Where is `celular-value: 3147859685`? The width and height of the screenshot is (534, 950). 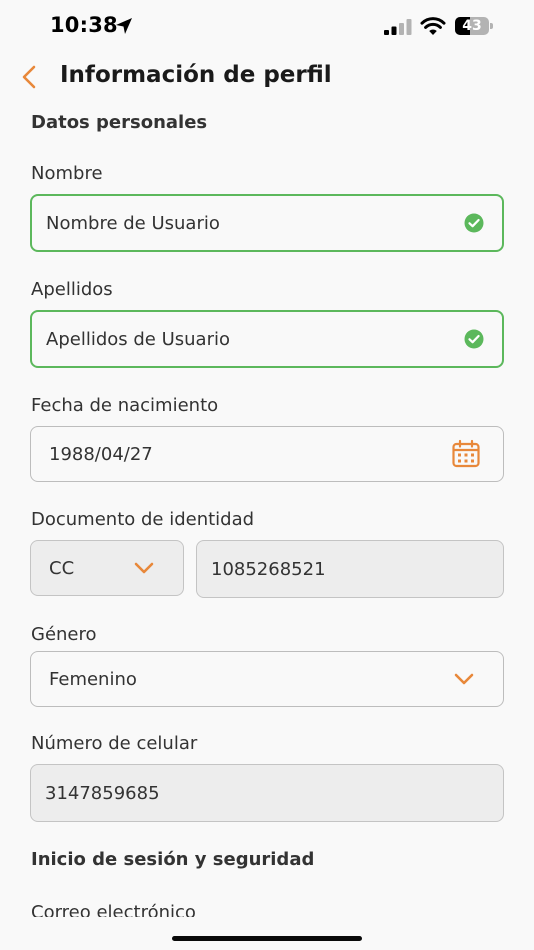
celular-value: 3147859685 is located at coordinates (102, 793).